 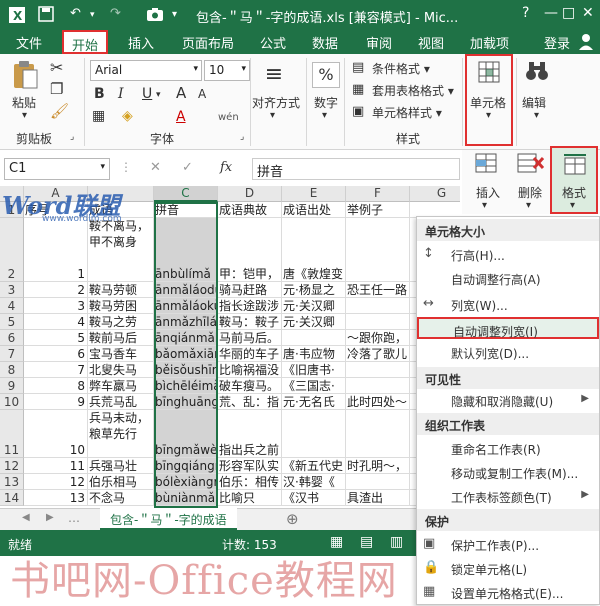 What do you see at coordinates (226, 167) in the screenshot?
I see `insert-function-button: fx` at bounding box center [226, 167].